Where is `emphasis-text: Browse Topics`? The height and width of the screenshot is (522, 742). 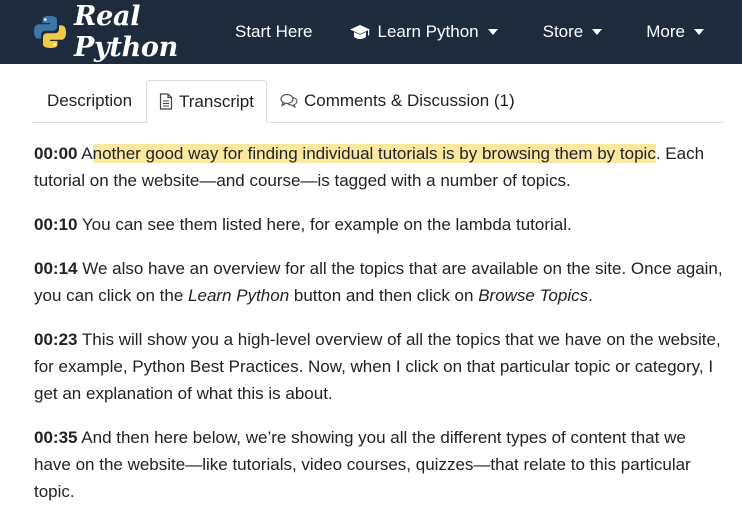
emphasis-text: Browse Topics is located at coordinates (533, 295).